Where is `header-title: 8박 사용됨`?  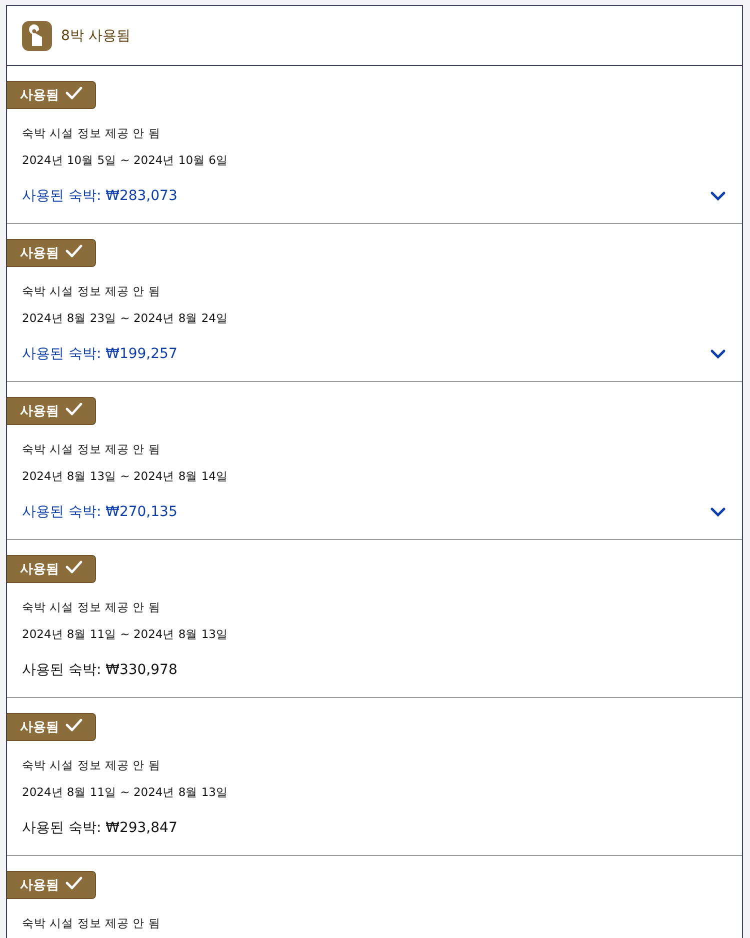 header-title: 8박 사용됨 is located at coordinates (95, 35).